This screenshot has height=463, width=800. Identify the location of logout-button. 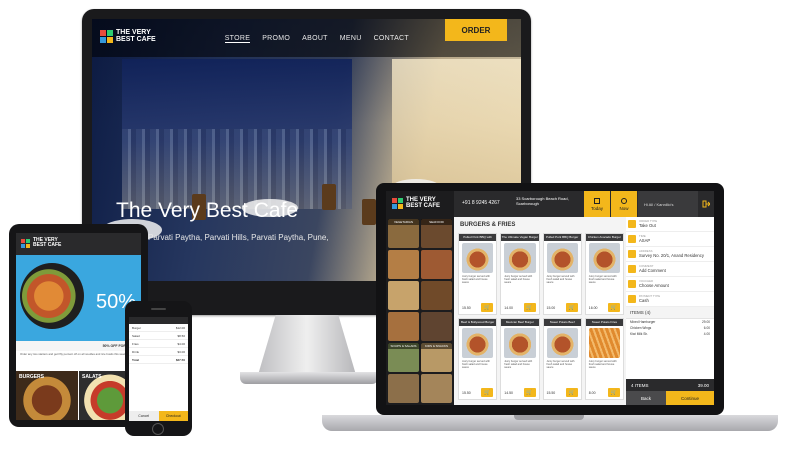
(706, 204).